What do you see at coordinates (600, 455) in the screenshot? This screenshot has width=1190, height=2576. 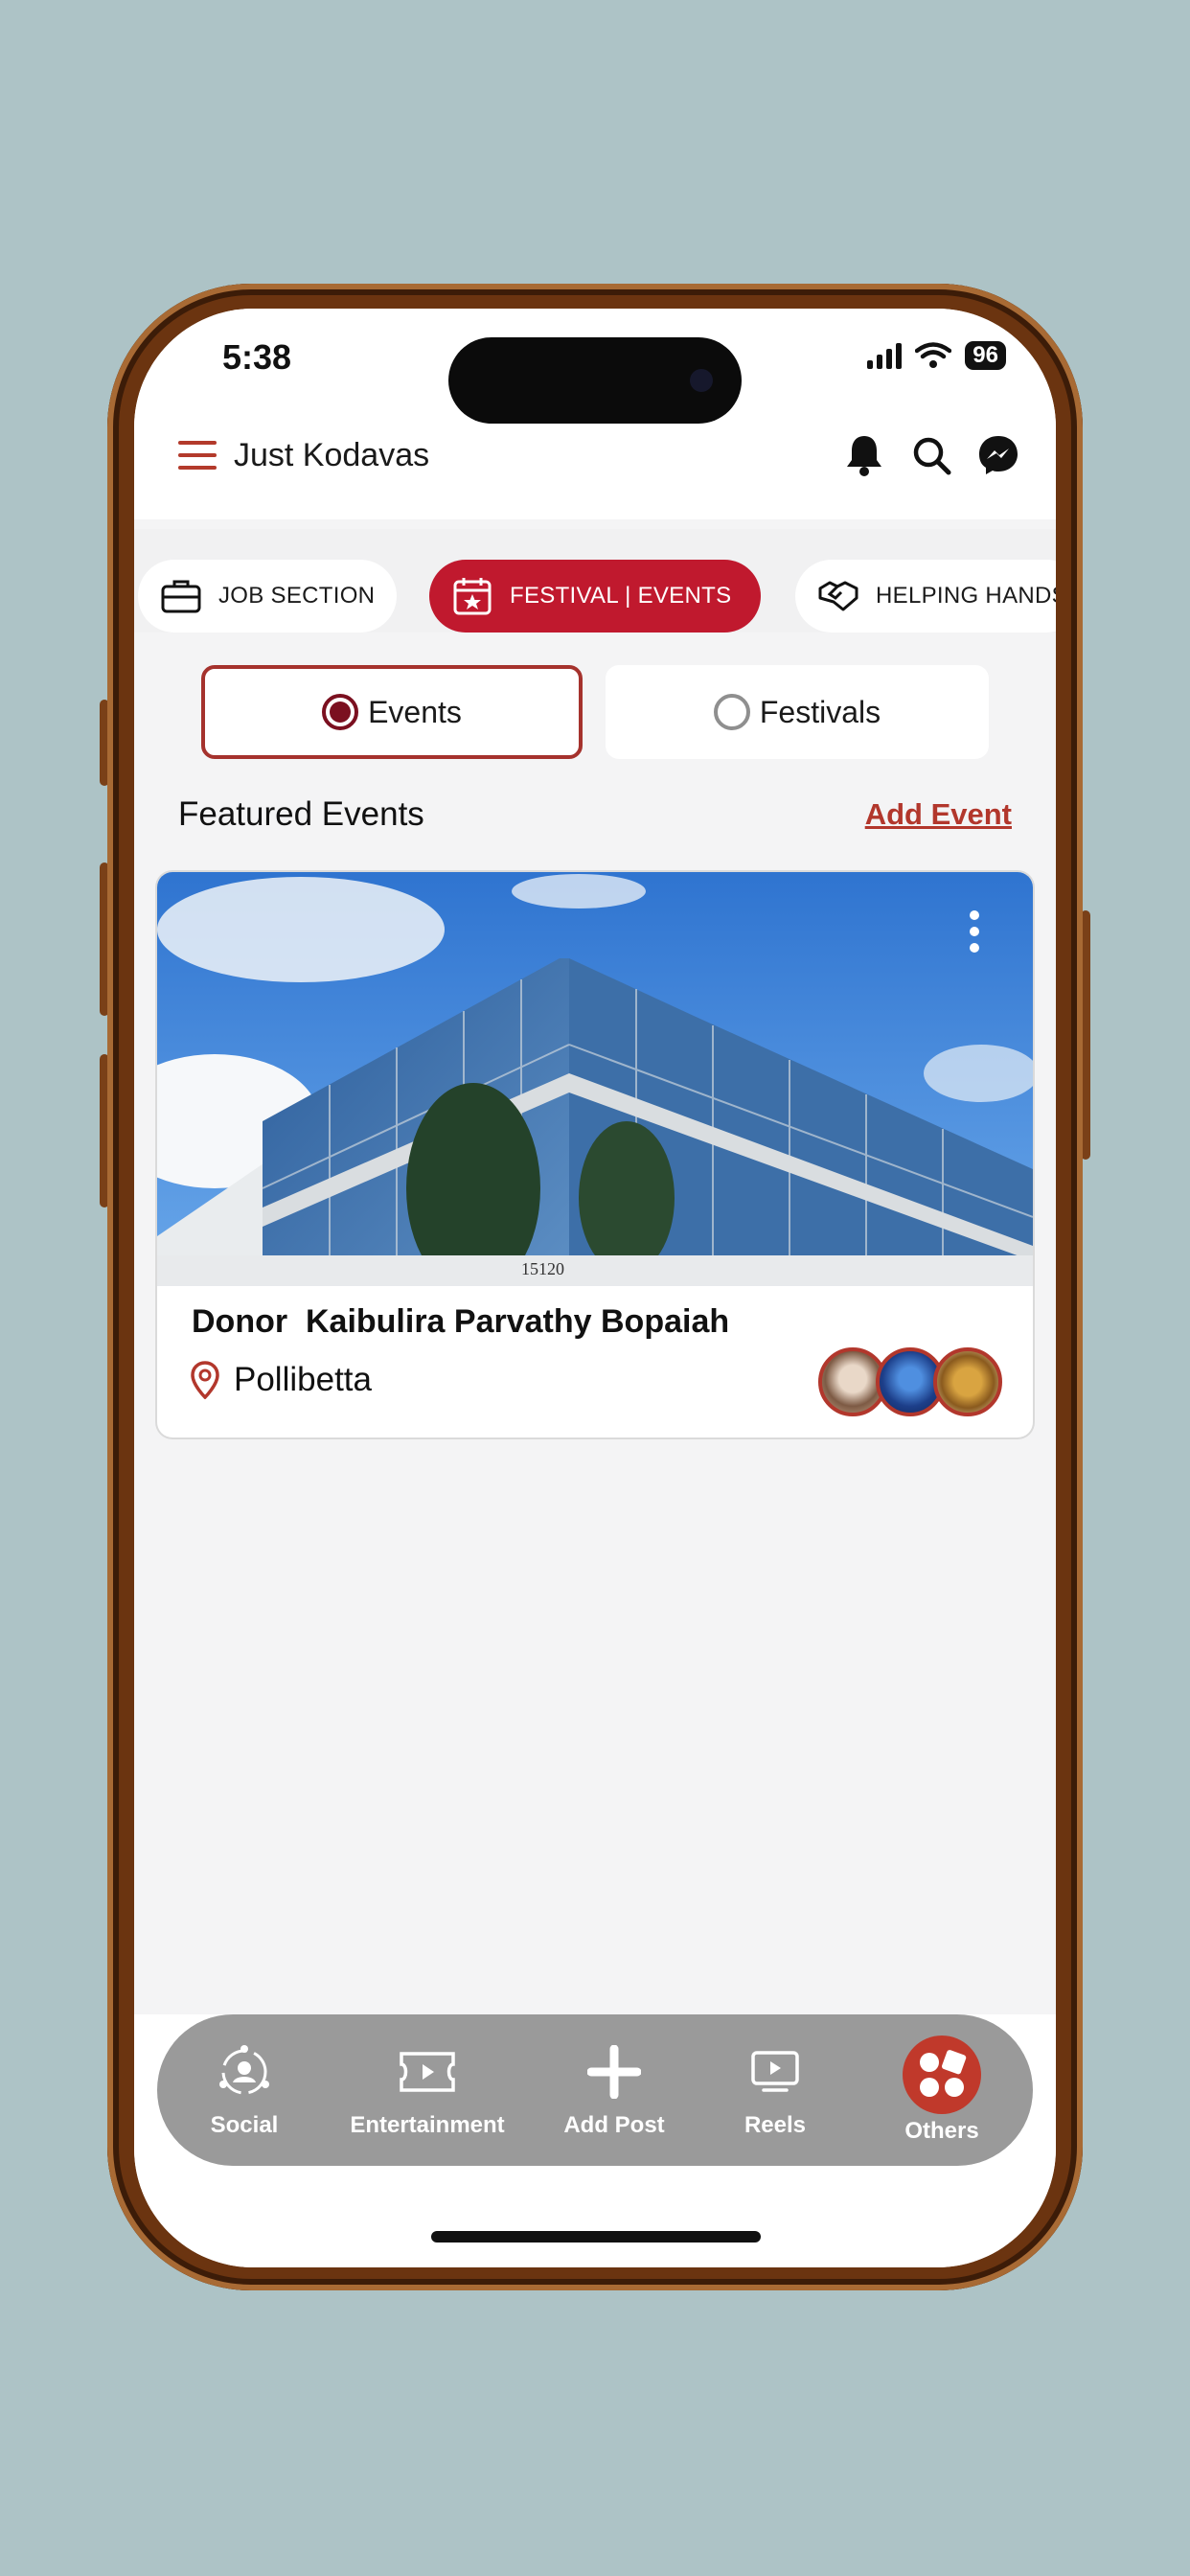 I see `app-header: Just Kodavas` at bounding box center [600, 455].